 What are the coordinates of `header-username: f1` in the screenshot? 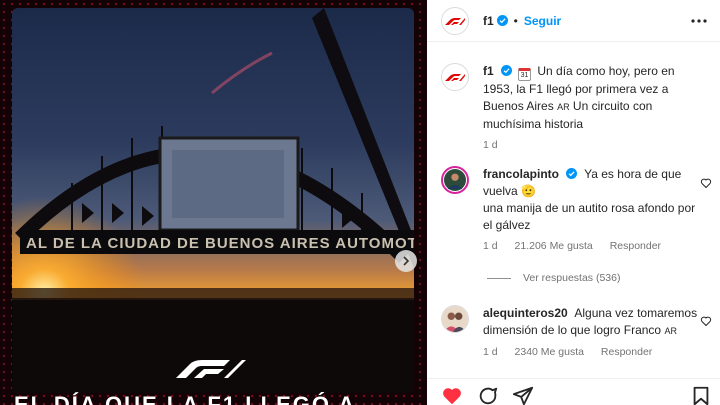 It's located at (488, 21).